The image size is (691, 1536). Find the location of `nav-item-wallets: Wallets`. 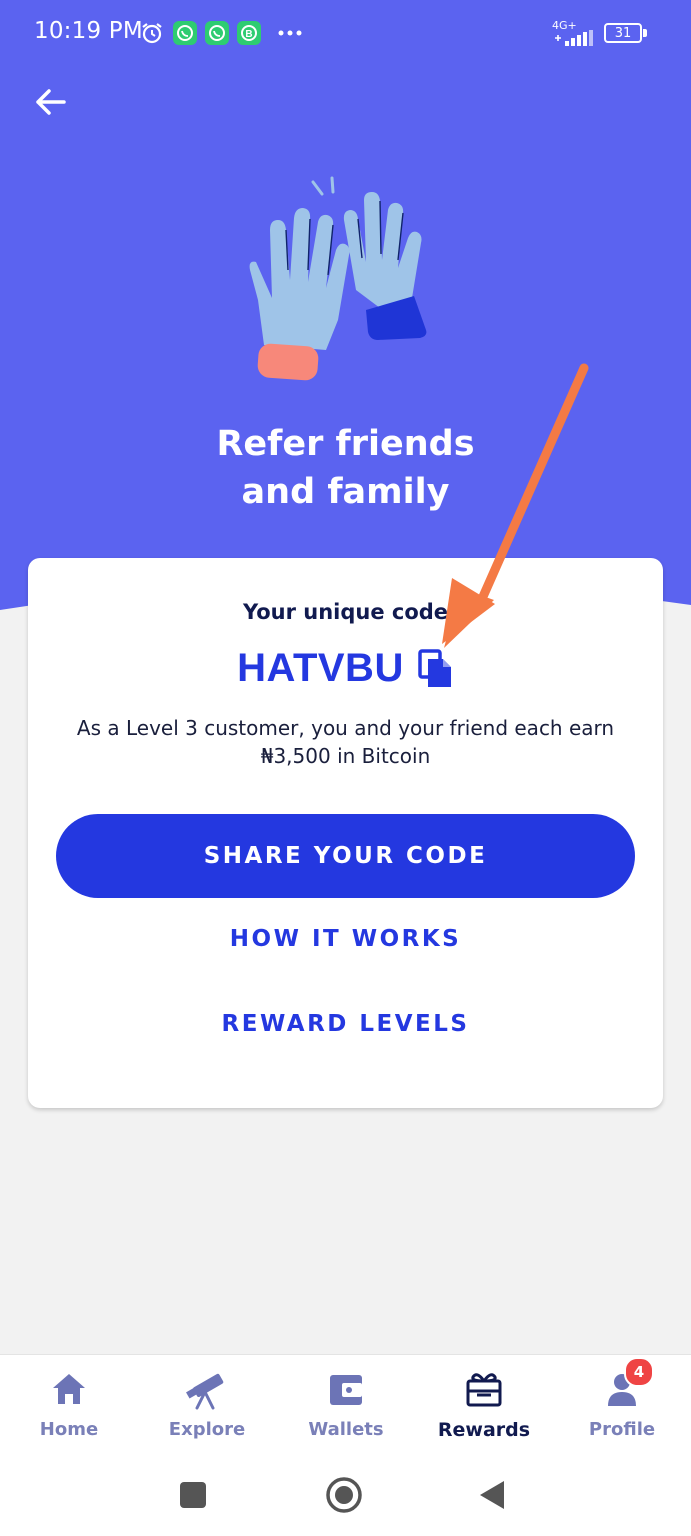

nav-item-wallets: Wallets is located at coordinates (346, 1411).